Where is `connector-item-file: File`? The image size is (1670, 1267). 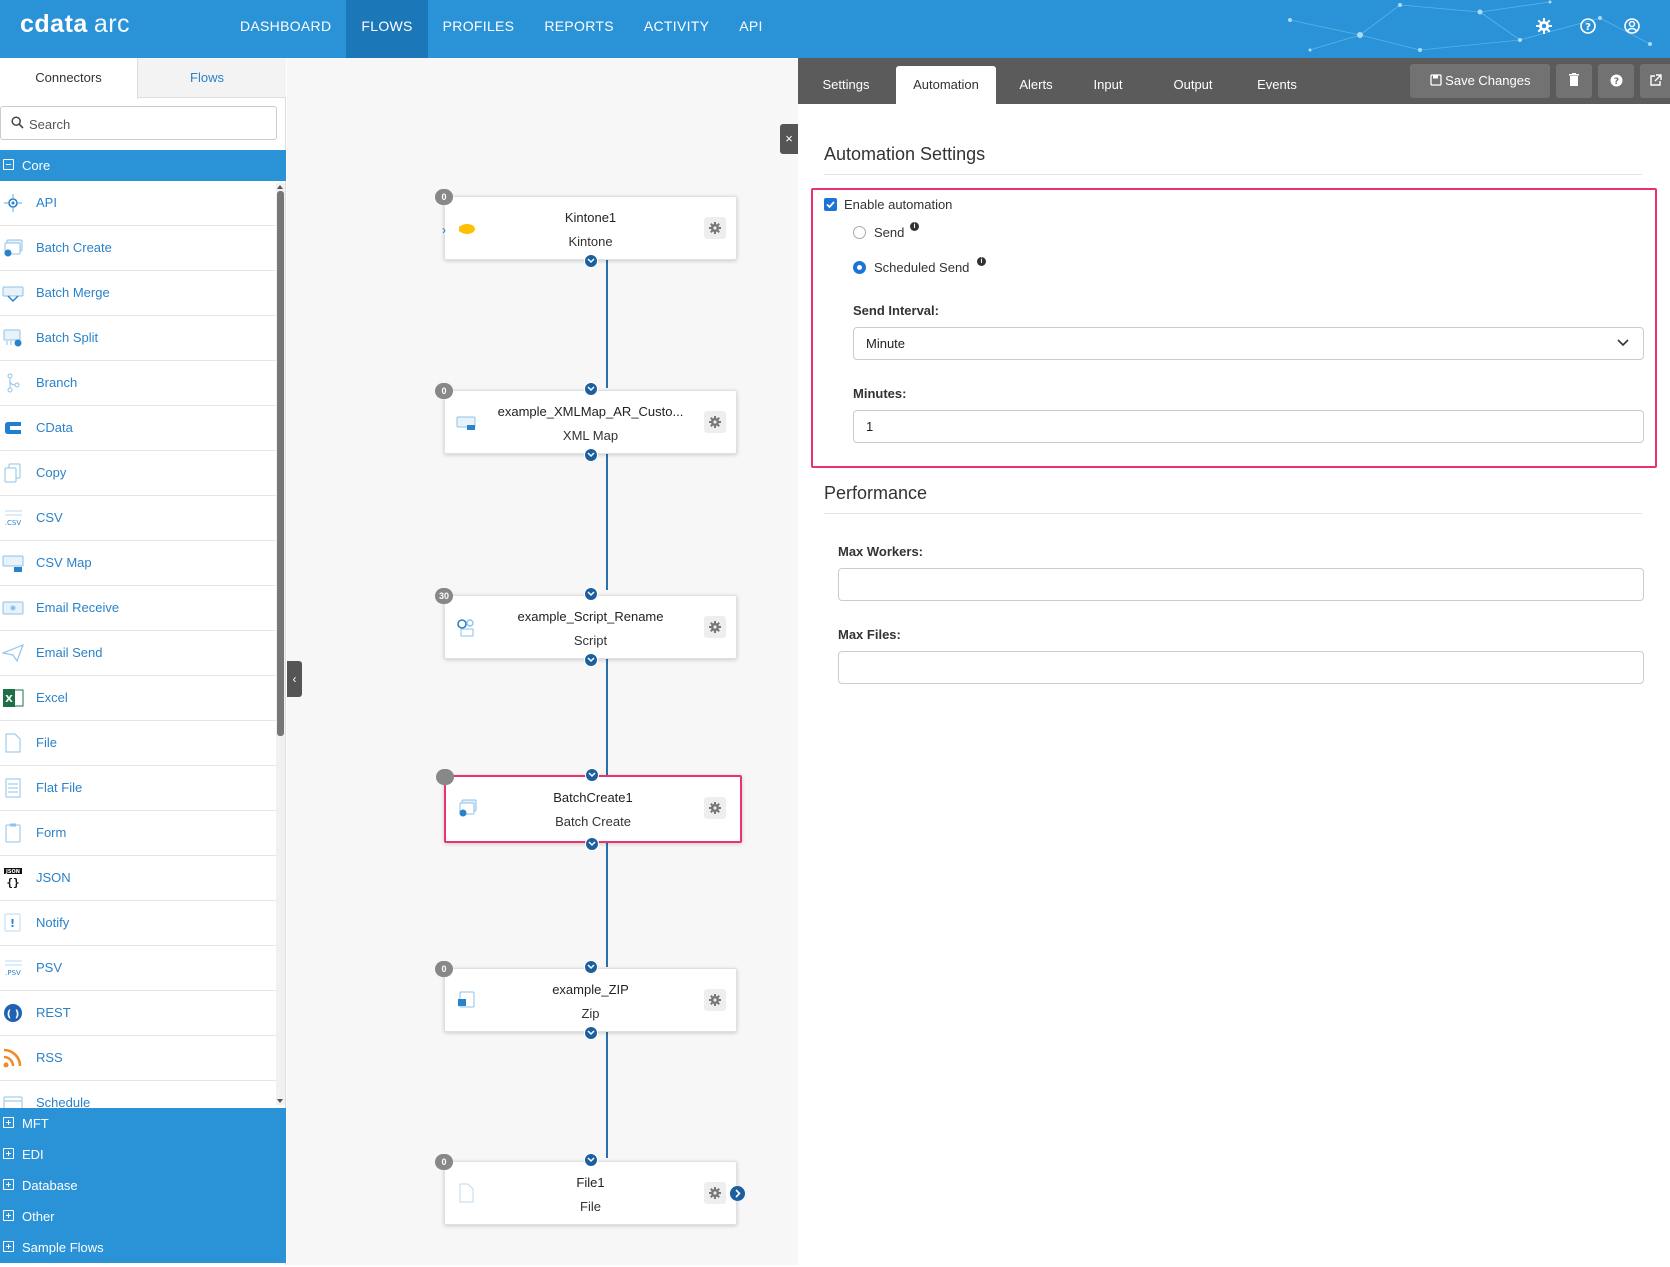
connector-item-file: File is located at coordinates (138, 743).